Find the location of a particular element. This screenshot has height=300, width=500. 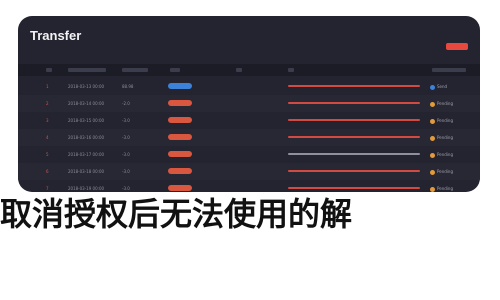

table-row: 5 2018-03-17 00:00 -3.0 Pending is located at coordinates (249, 154).